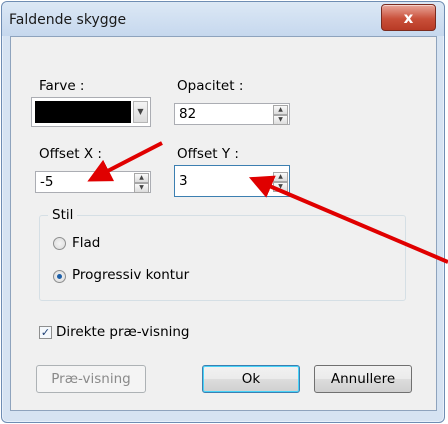 Image resolution: width=448 pixels, height=424 pixels. Describe the element at coordinates (223, 19) in the screenshot. I see `title-bar: Faldende skygge x` at that location.